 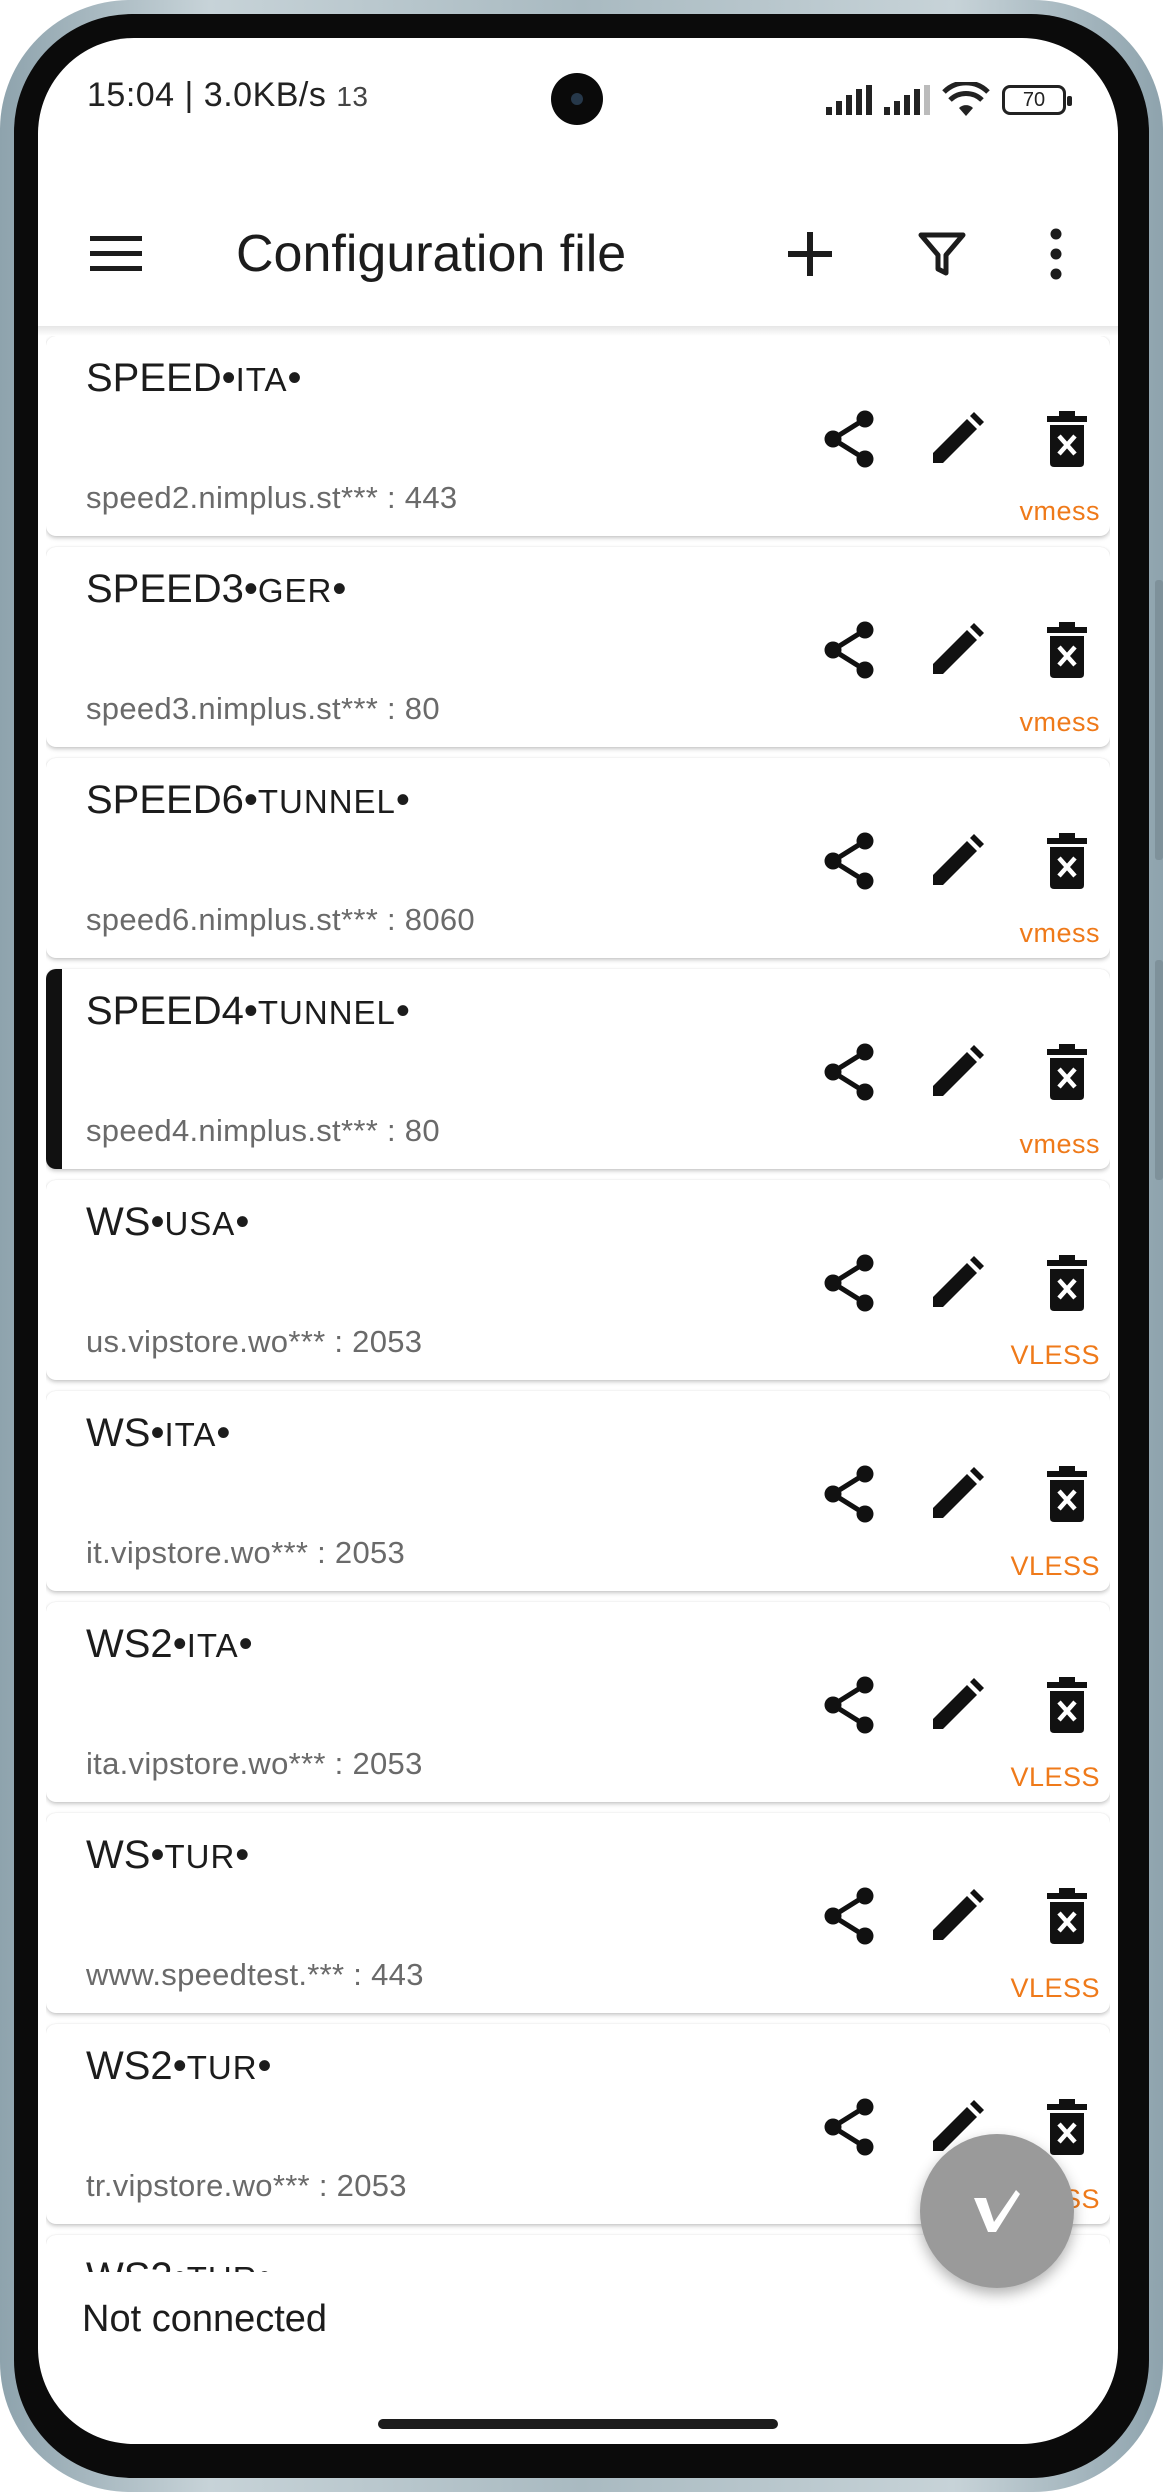 What do you see at coordinates (255, 1974) in the screenshot?
I see `server-address: www.speedtest.*** : 443` at bounding box center [255, 1974].